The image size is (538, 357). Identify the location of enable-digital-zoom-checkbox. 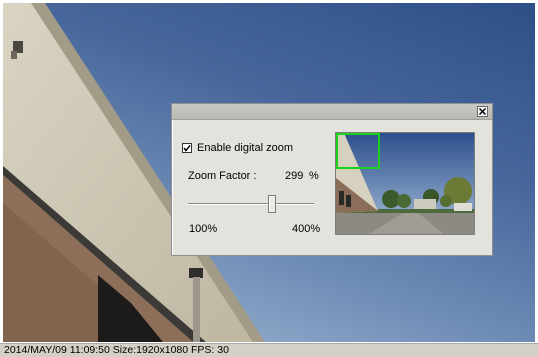
(187, 148).